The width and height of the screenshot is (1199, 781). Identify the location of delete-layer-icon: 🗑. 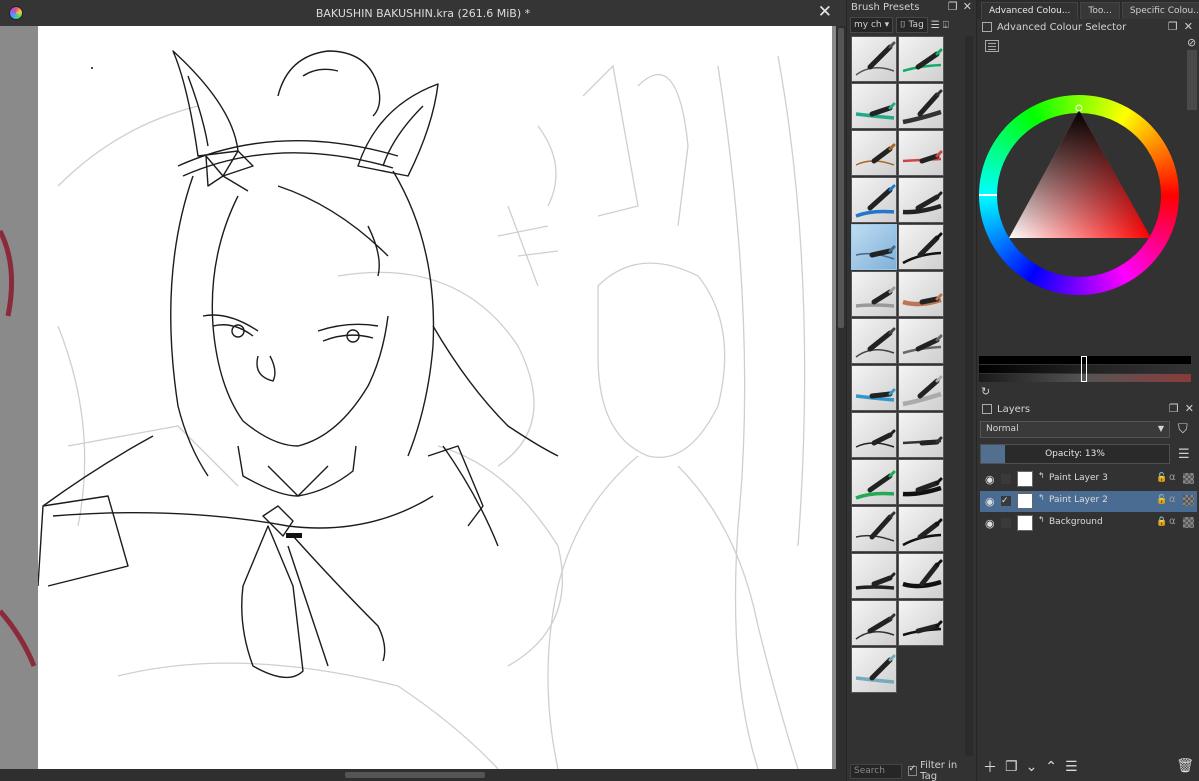
(1185, 766).